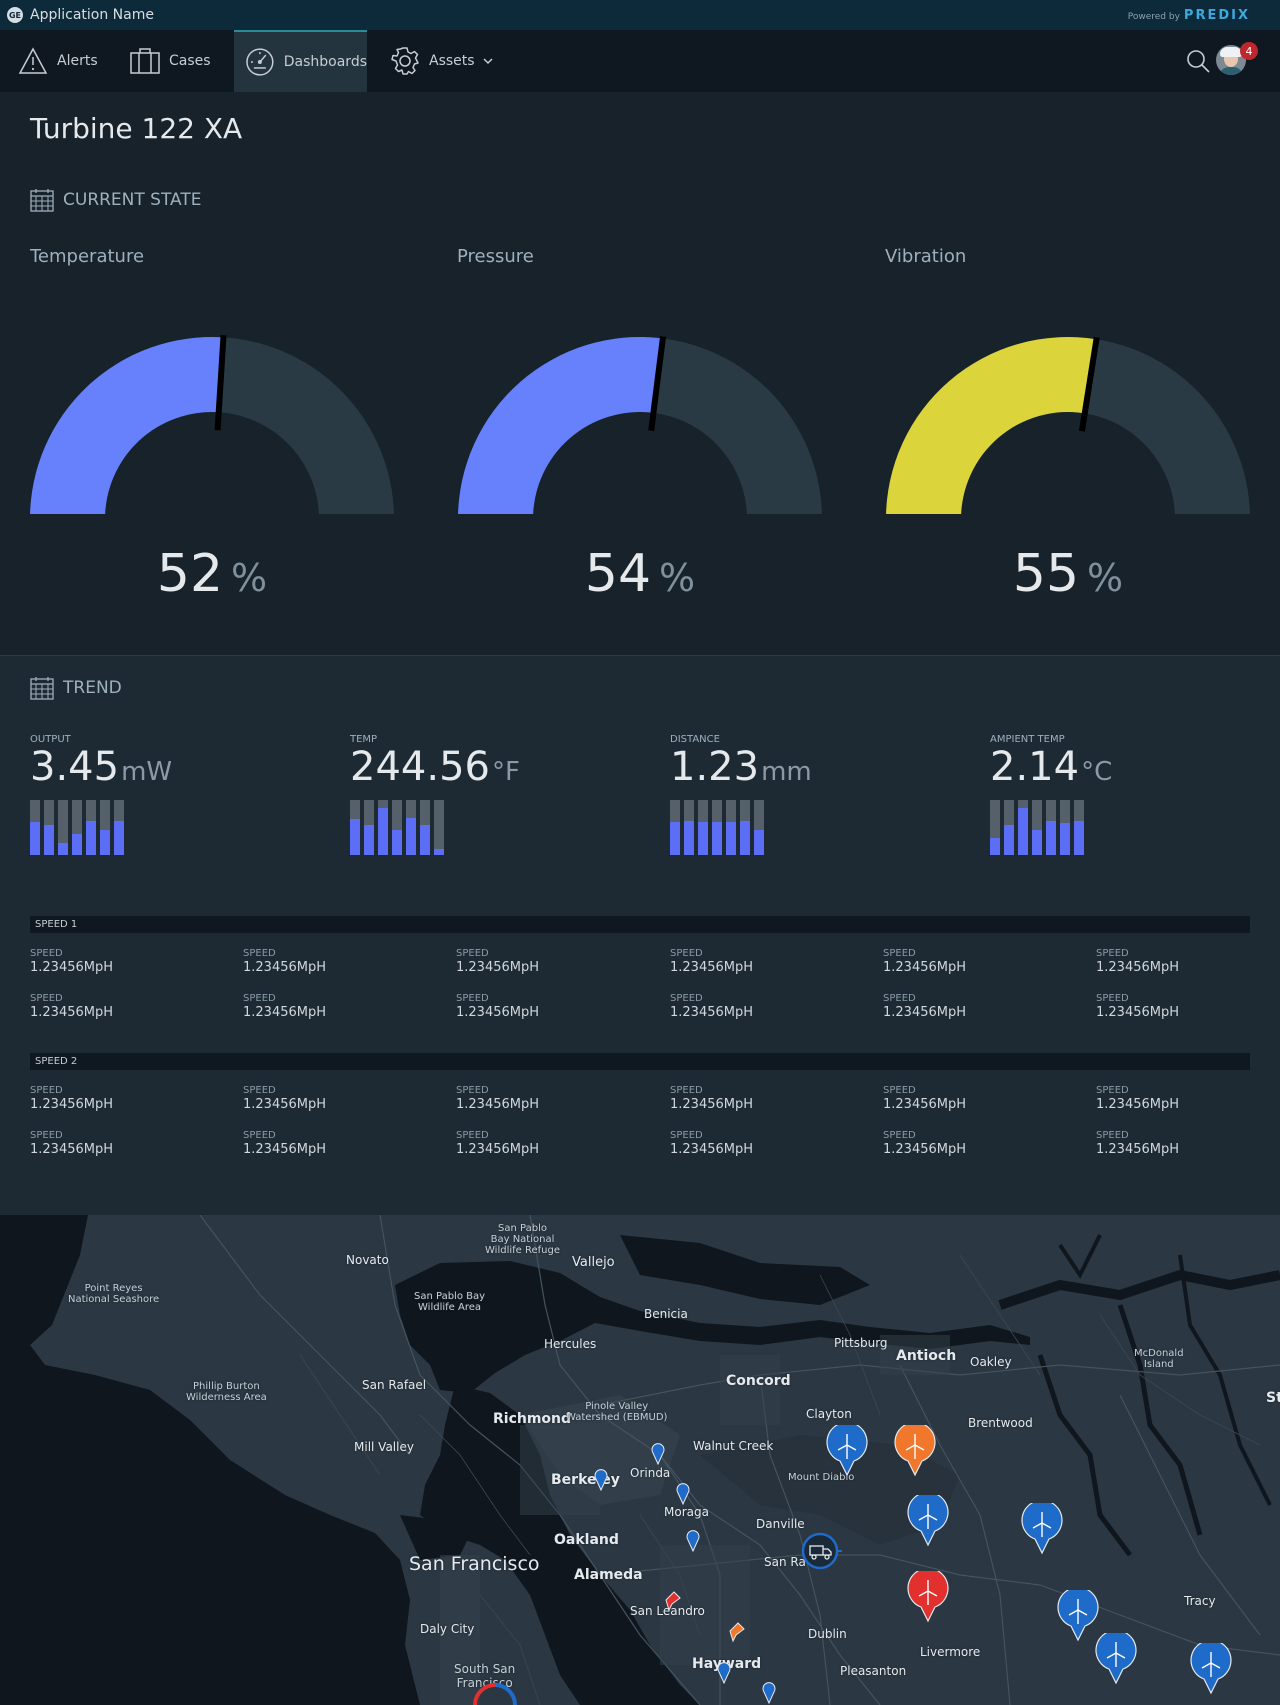 The height and width of the screenshot is (1705, 1280). Describe the element at coordinates (673, 1600) in the screenshot. I see `alert-flag-icon` at that location.